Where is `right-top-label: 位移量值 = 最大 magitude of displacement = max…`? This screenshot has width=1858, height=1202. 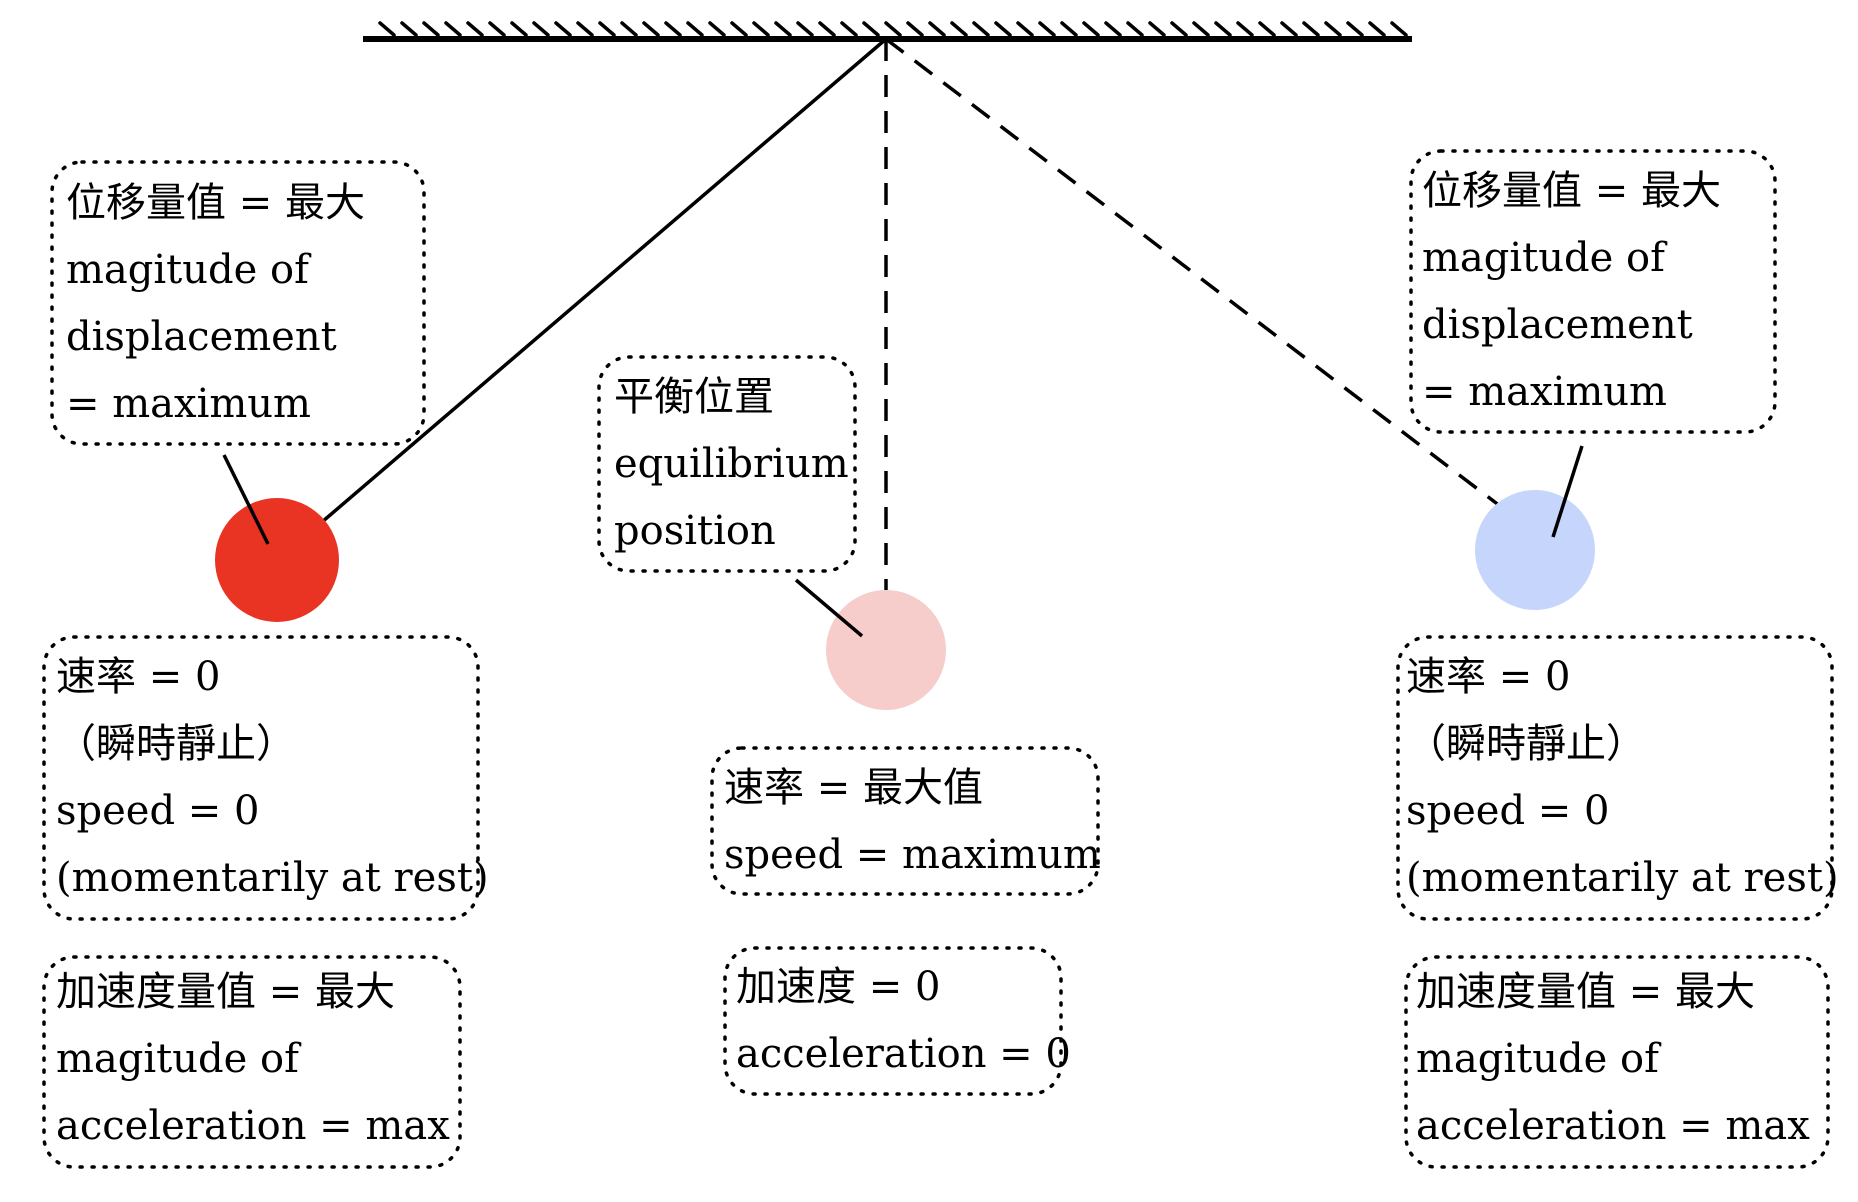 right-top-label: 位移量值 = 最大 magitude of displacement = max… is located at coordinates (1578, 291).